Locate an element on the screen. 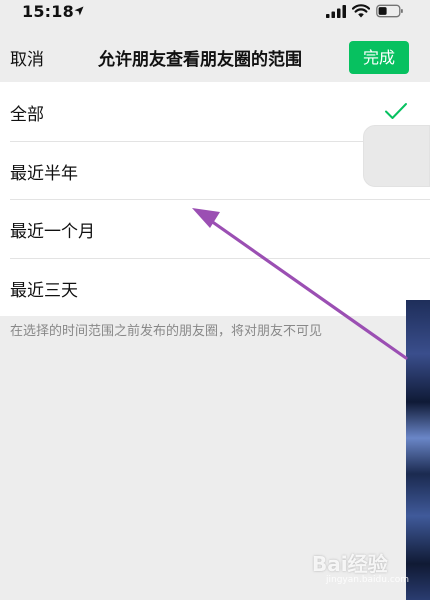 This screenshot has width=430, height=600. signal-icon is located at coordinates (336, 11).